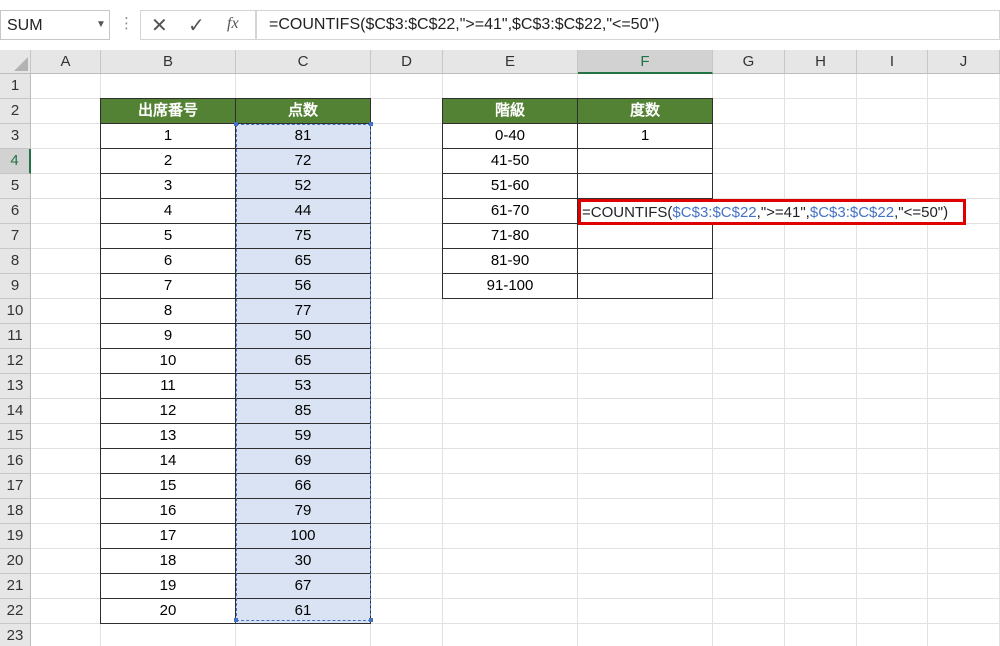  What do you see at coordinates (303, 111) in the screenshot?
I see `table-header-cell: 点数` at bounding box center [303, 111].